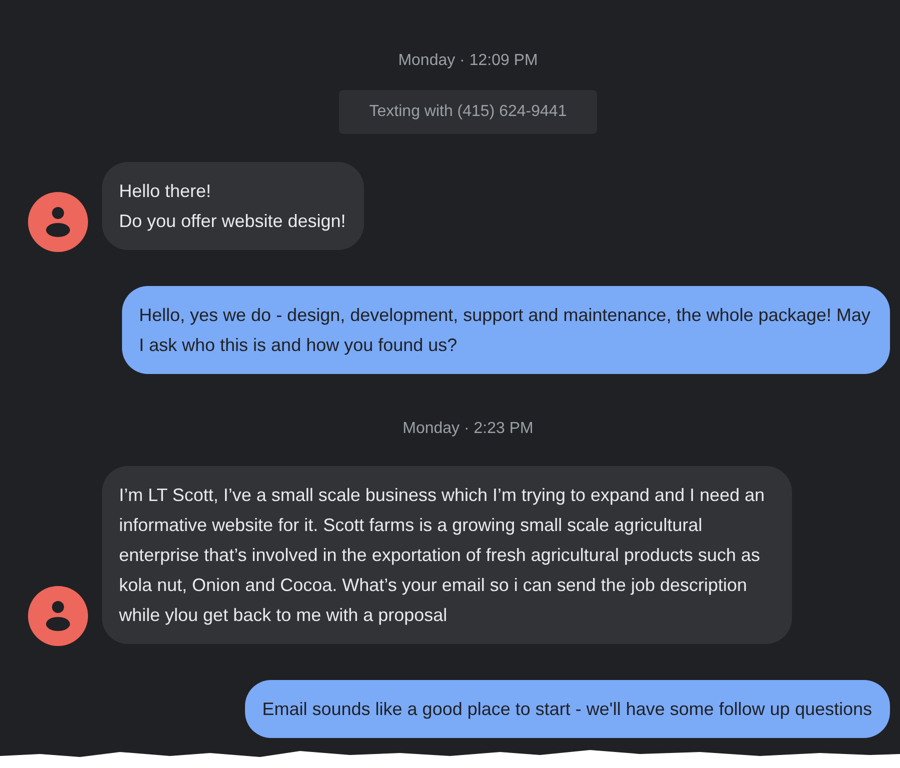  Describe the element at coordinates (468, 61) in the screenshot. I see `timestamp: Monday · 12:09 PM` at that location.